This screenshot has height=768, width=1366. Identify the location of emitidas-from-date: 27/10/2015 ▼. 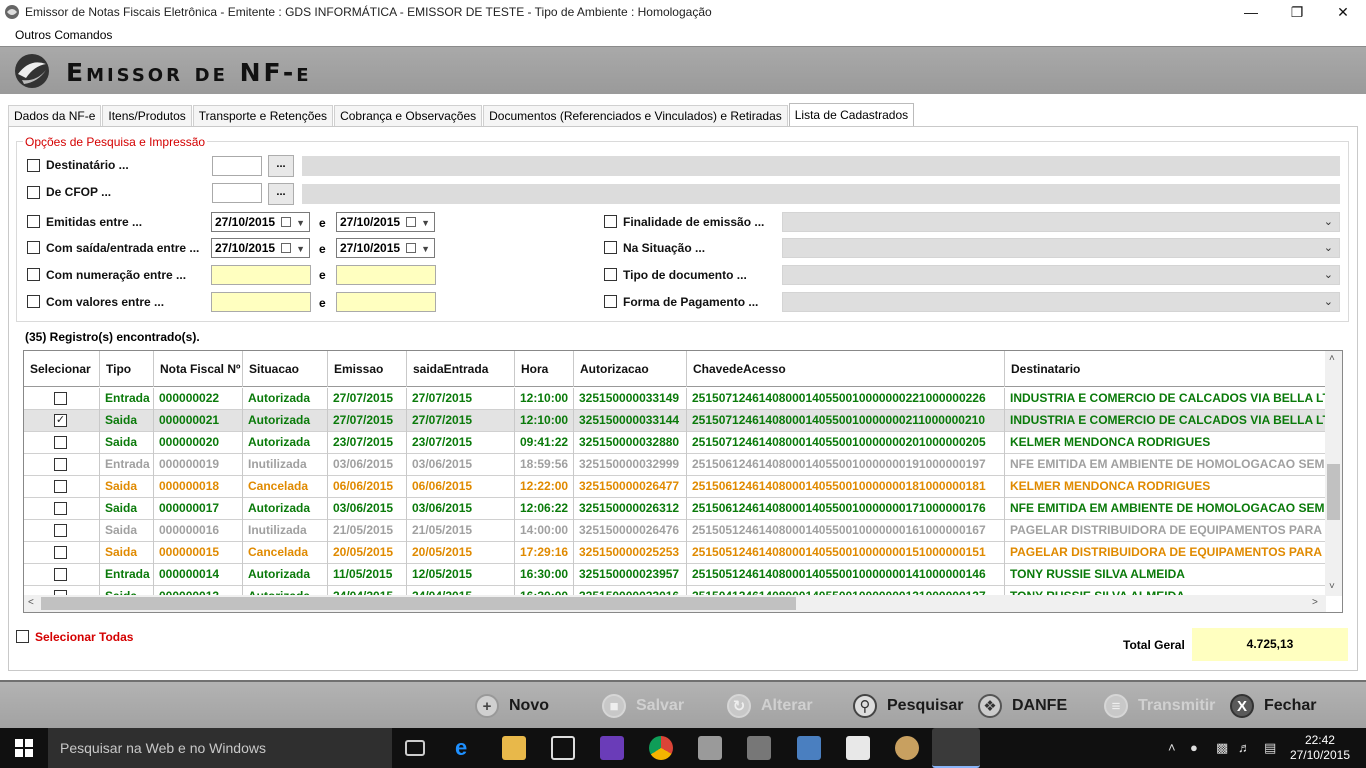
(260, 222).